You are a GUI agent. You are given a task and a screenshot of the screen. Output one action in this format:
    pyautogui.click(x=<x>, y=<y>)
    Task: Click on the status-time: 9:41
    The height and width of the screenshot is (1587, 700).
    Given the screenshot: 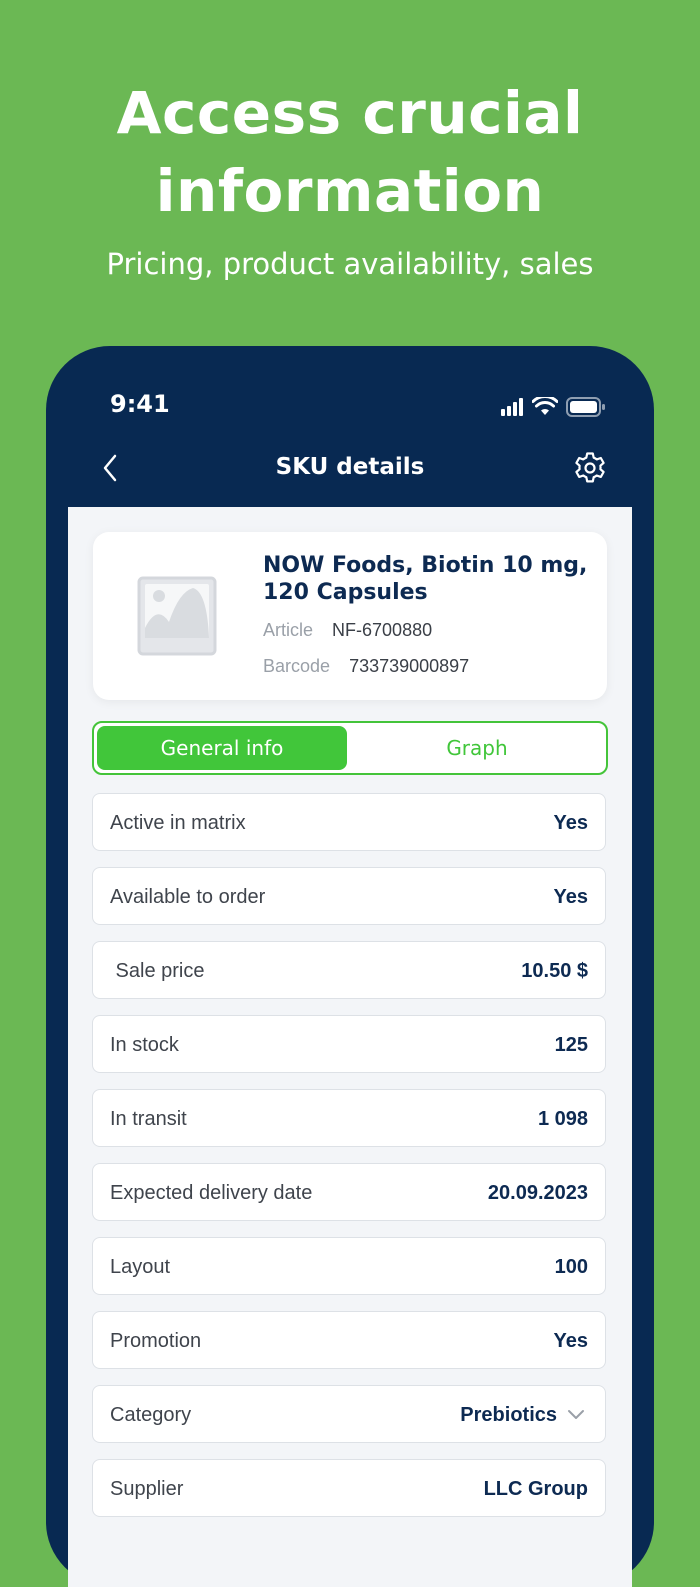 What is the action you would take?
    pyautogui.click(x=140, y=404)
    